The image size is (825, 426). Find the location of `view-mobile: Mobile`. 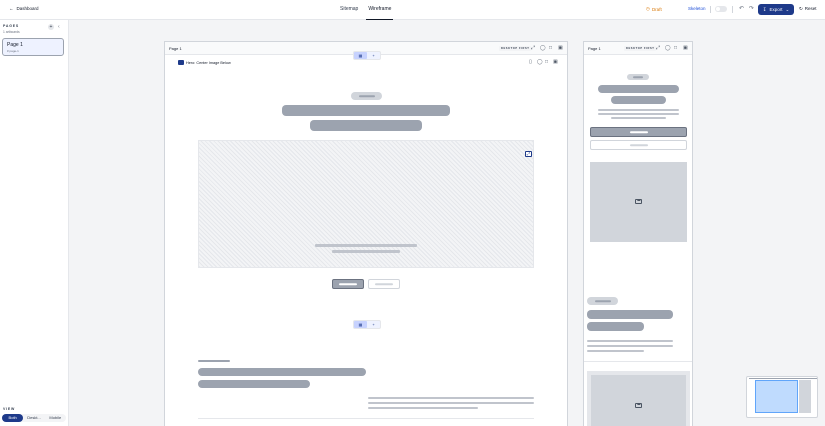

view-mobile: Mobile is located at coordinates (55, 418).